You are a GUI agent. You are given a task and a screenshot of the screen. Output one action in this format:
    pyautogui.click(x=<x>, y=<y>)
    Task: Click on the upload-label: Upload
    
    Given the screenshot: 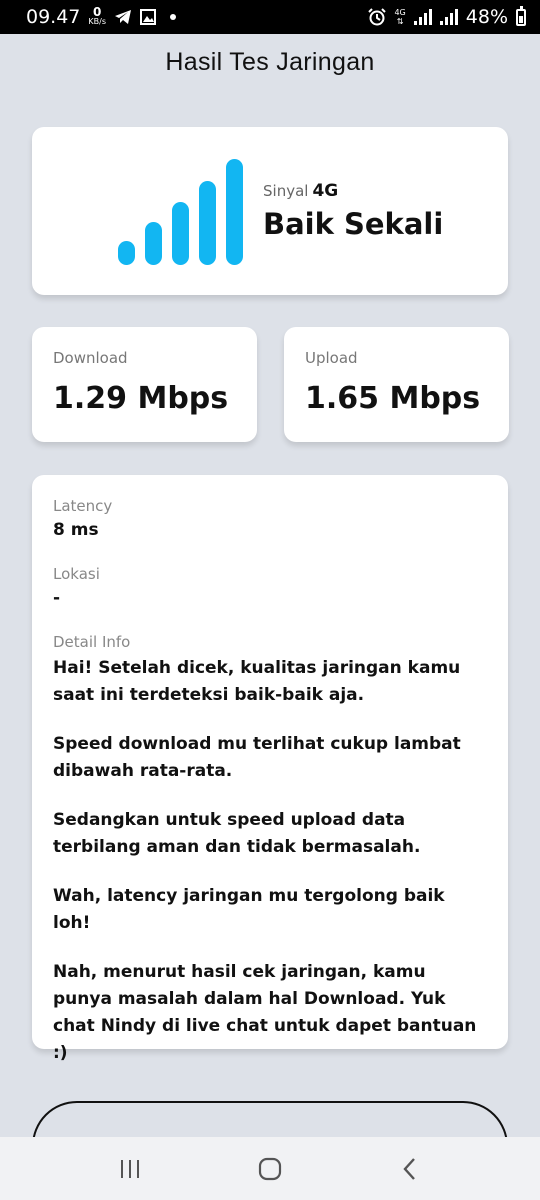 What is the action you would take?
    pyautogui.click(x=331, y=358)
    